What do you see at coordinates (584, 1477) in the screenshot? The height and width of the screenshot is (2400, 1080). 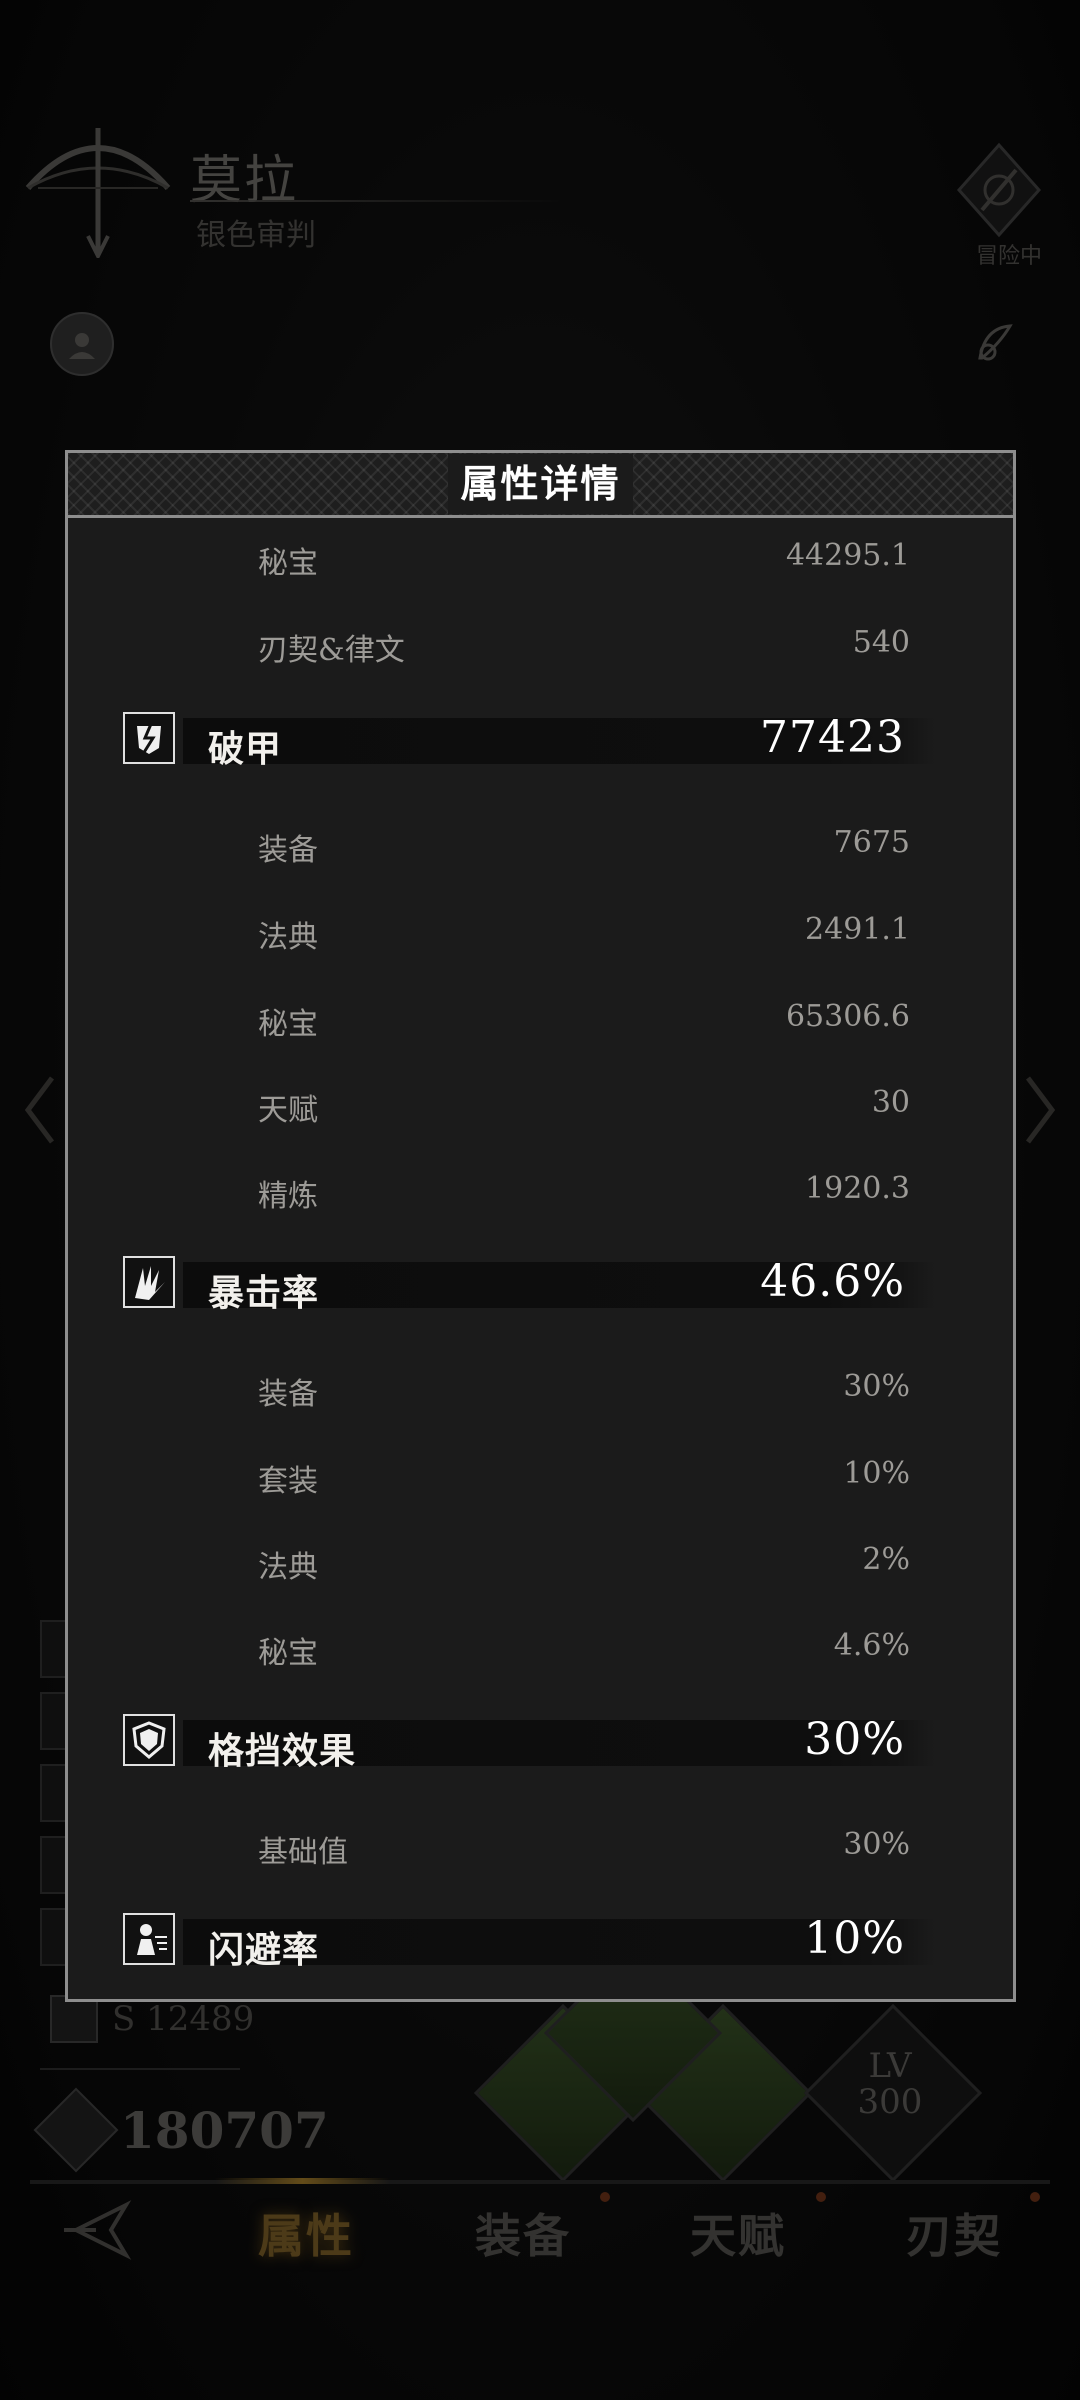 I see `sub-stat-row: 套装 10%` at bounding box center [584, 1477].